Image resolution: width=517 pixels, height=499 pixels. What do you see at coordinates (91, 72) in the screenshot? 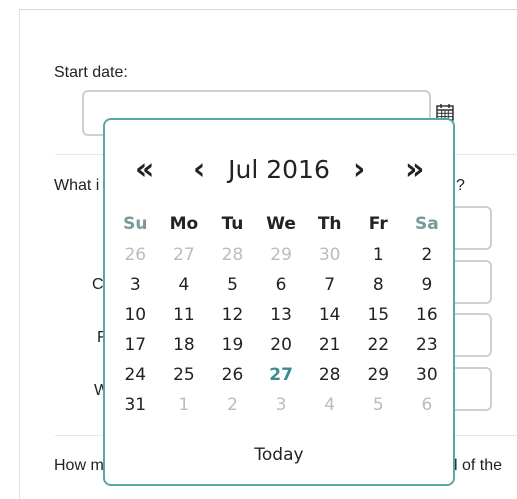
I see `start-date-label: Start date:` at bounding box center [91, 72].